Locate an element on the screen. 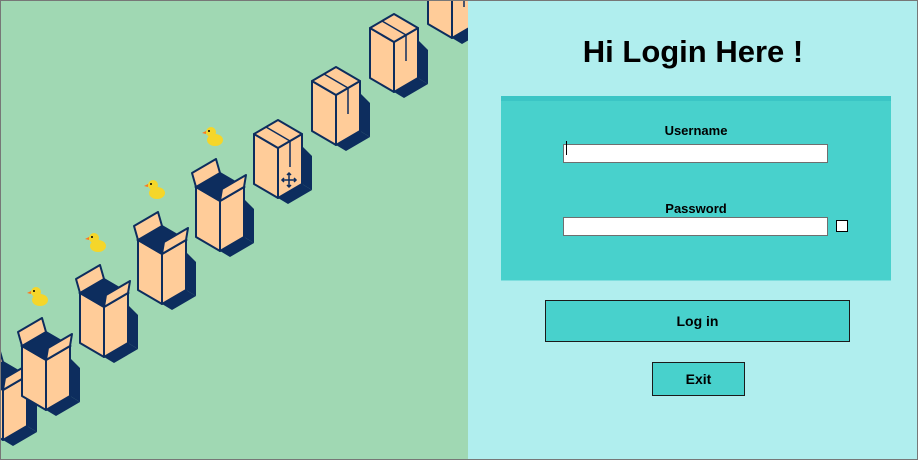 Image resolution: width=918 pixels, height=460 pixels. username-input is located at coordinates (695, 153).